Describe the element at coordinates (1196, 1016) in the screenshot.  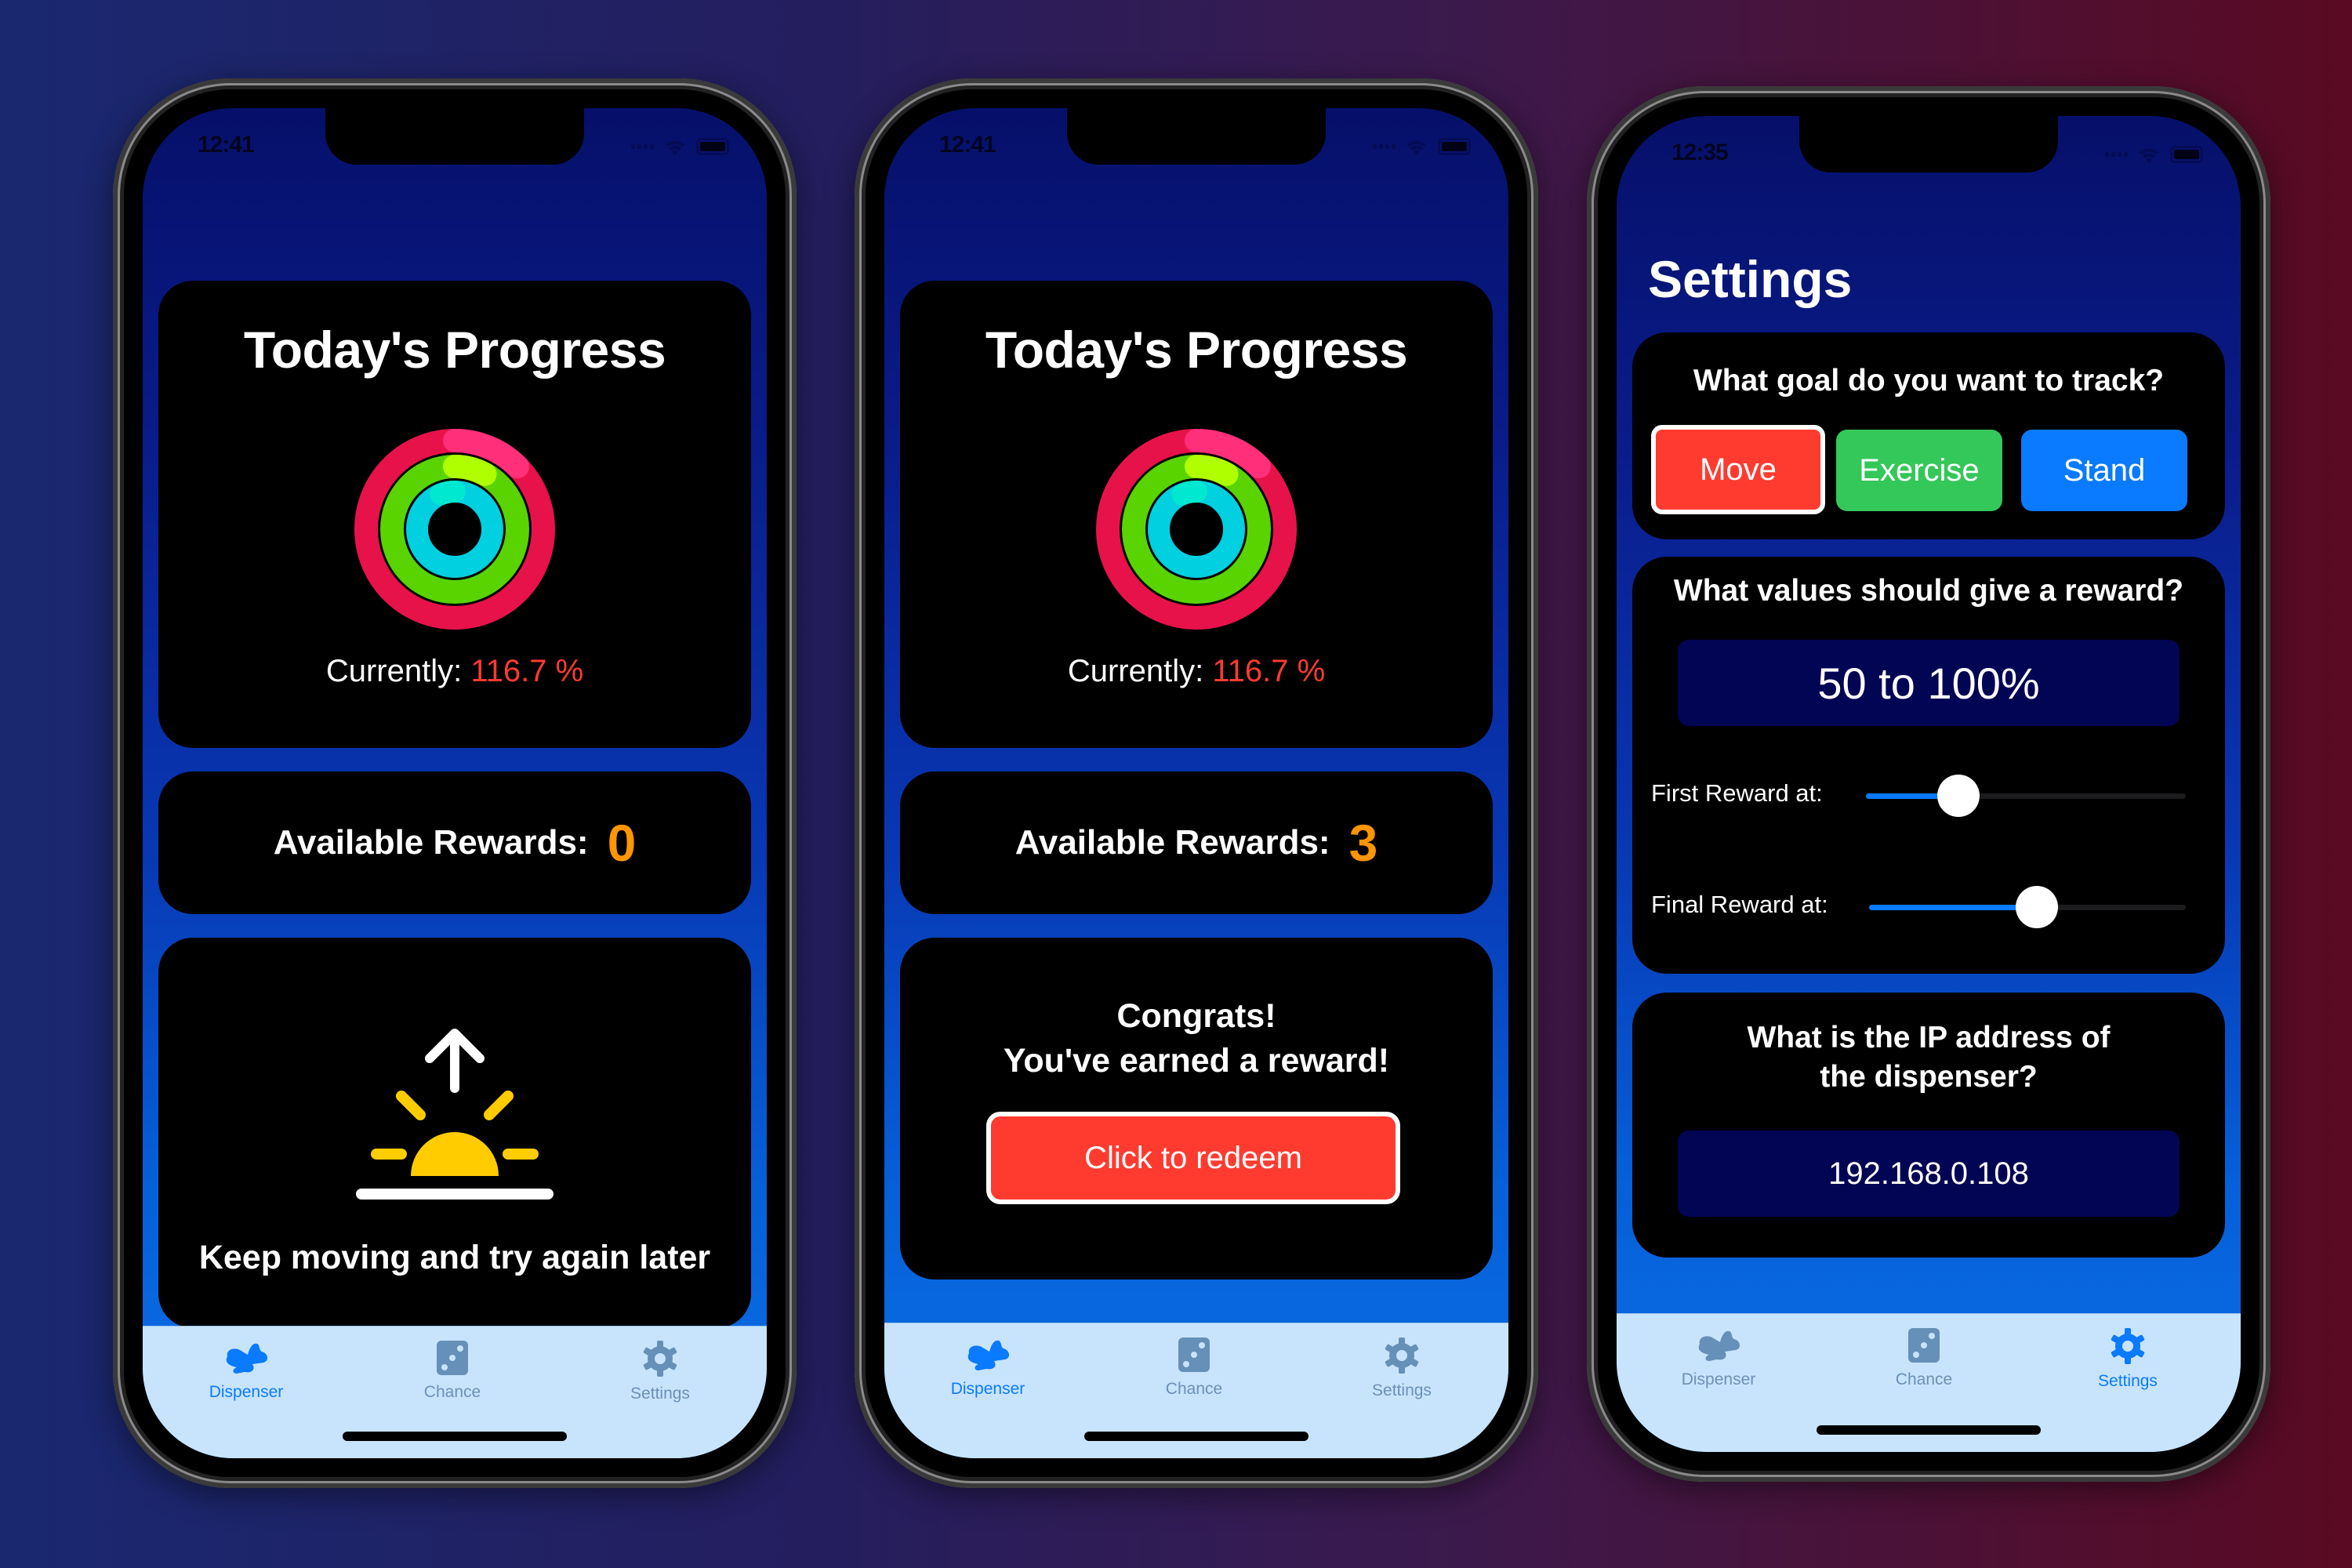
I see `congrats-line1: Congrats!` at that location.